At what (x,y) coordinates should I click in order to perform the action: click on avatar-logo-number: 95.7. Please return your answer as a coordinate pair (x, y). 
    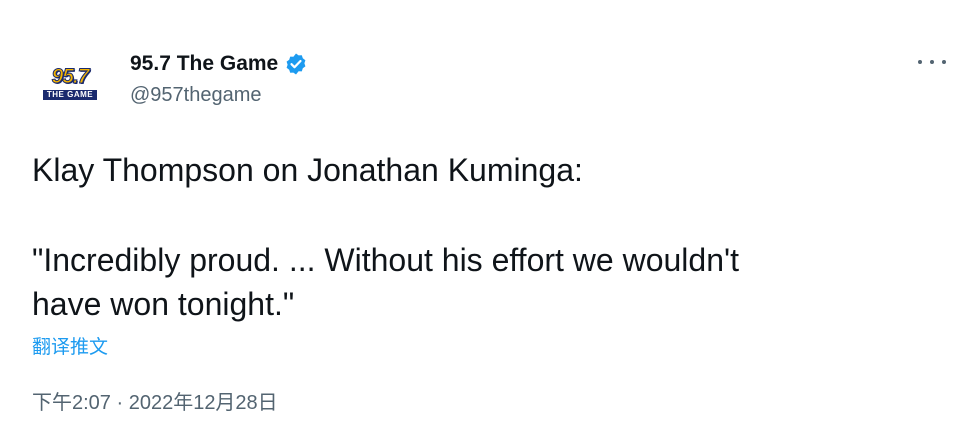
    Looking at the image, I should click on (70, 76).